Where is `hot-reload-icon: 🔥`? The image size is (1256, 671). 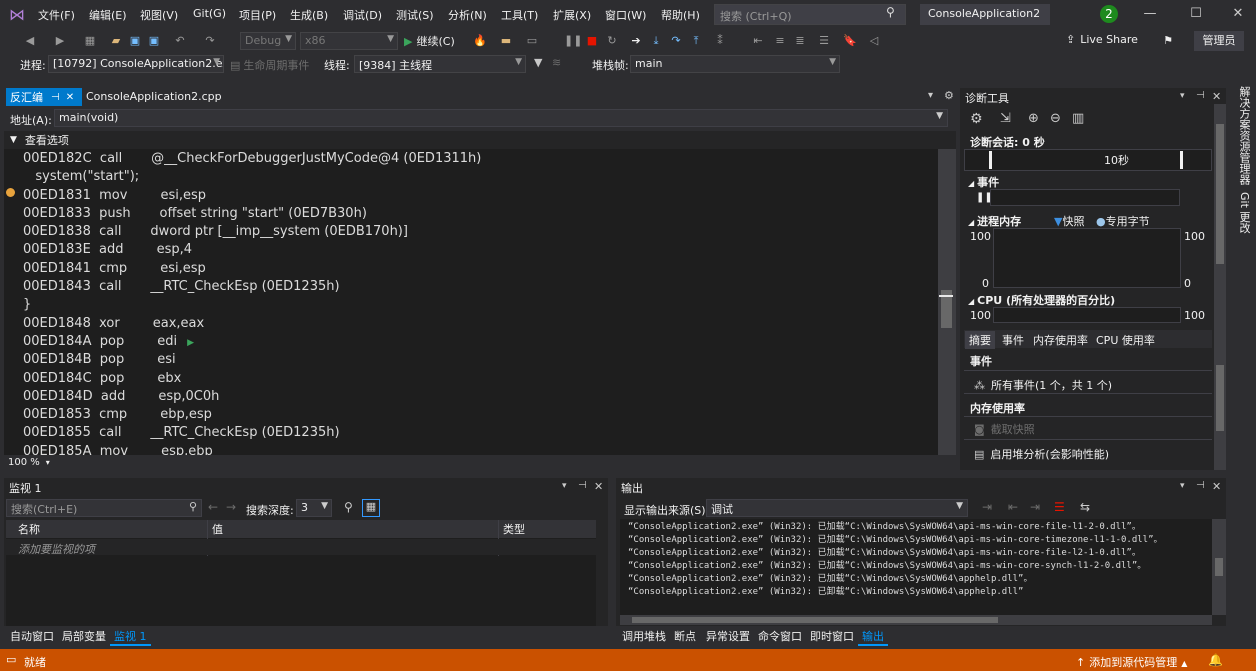 hot-reload-icon: 🔥 is located at coordinates (480, 41).